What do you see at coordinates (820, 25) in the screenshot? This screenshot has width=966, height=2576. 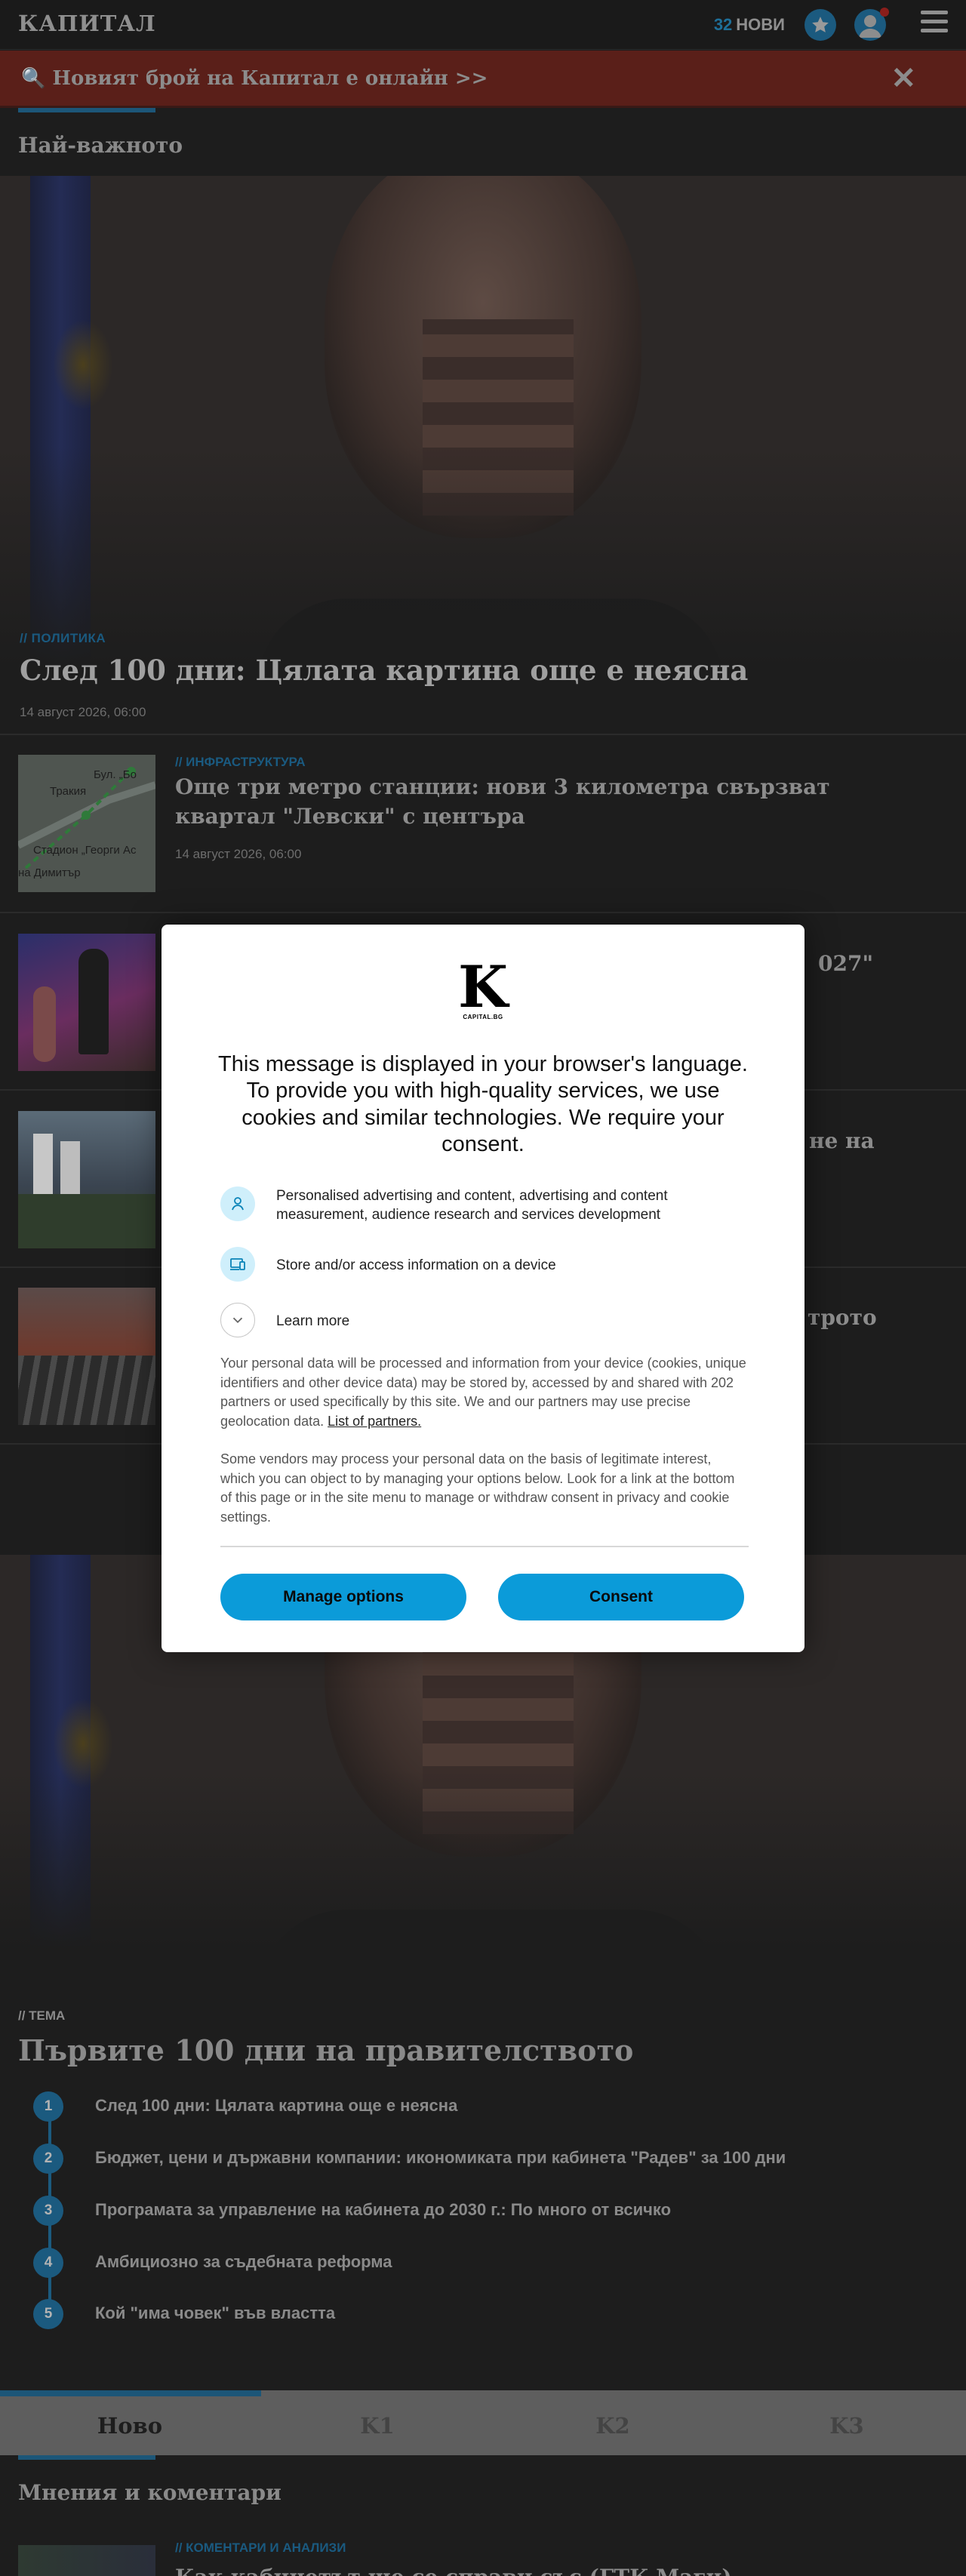 I see `star-icon` at bounding box center [820, 25].